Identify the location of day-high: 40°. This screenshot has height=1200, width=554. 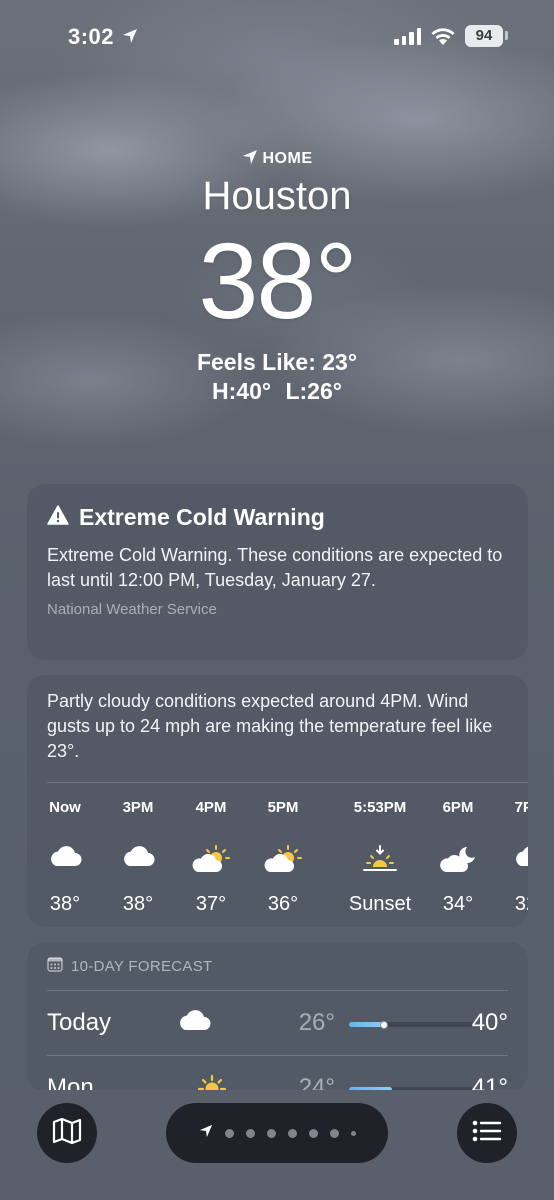
(489, 1022).